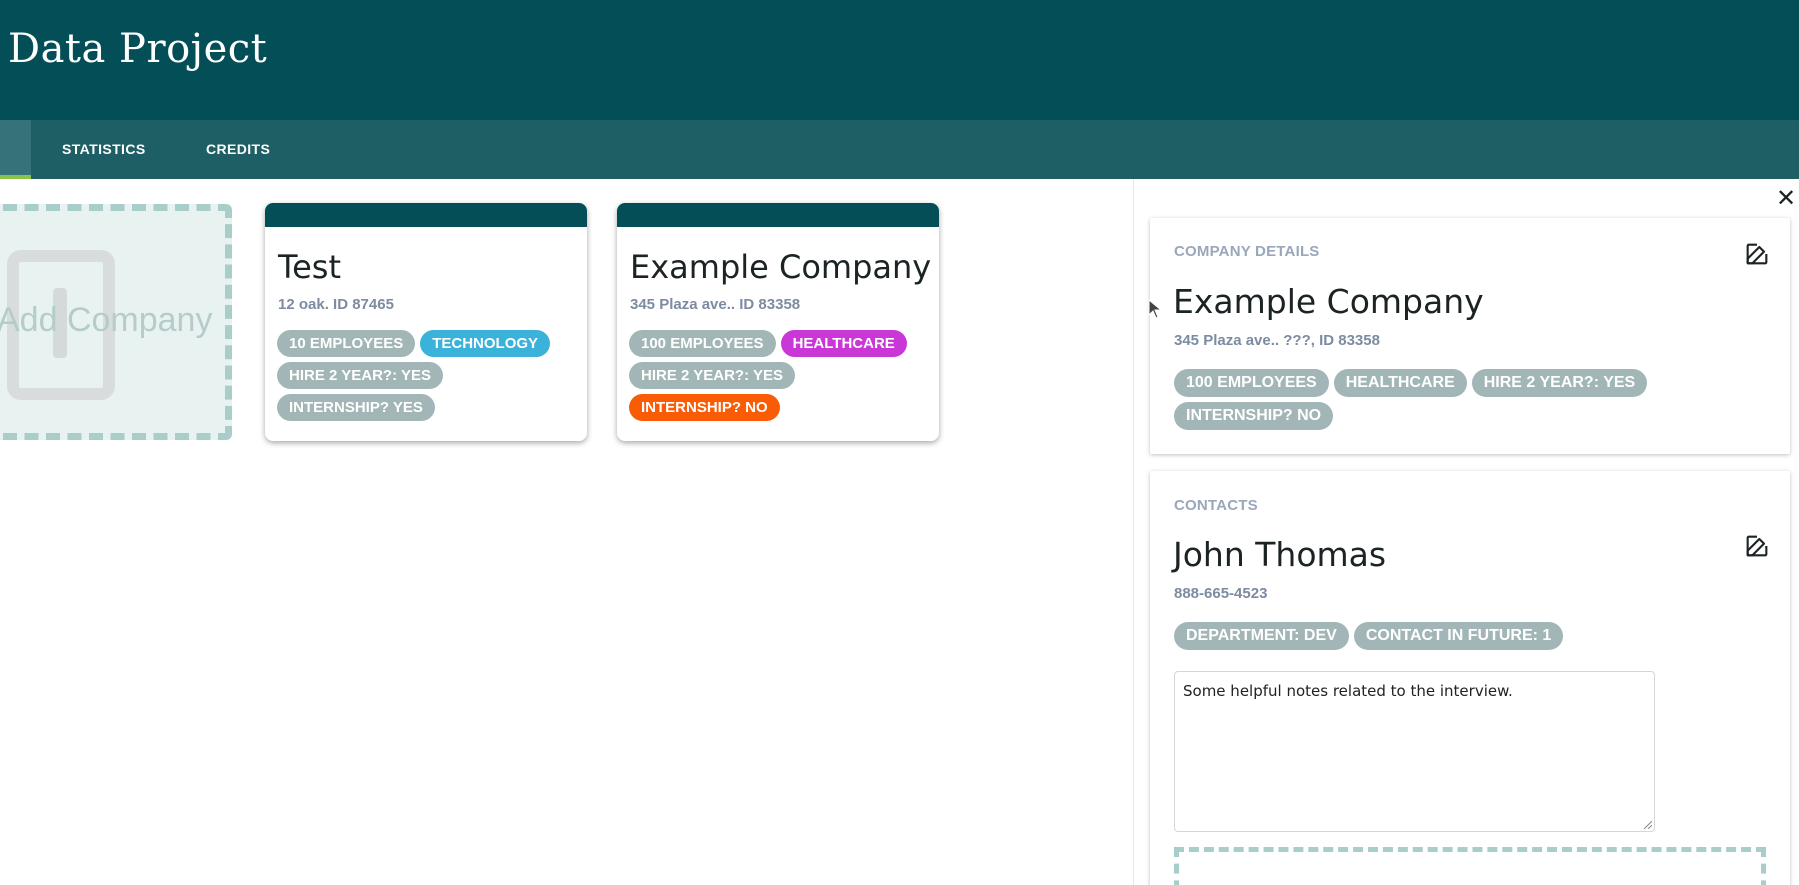 The width and height of the screenshot is (1799, 885). What do you see at coordinates (310, 267) in the screenshot?
I see `company-name: Test` at bounding box center [310, 267].